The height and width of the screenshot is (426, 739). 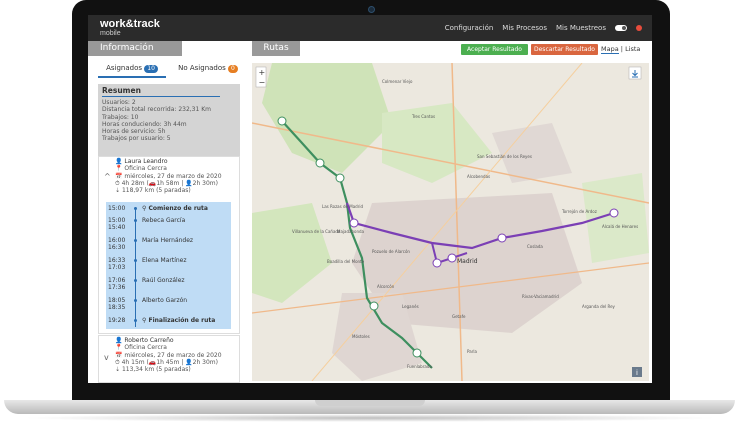 What do you see at coordinates (117, 267) in the screenshot?
I see `step-time-end: 17:03` at bounding box center [117, 267].